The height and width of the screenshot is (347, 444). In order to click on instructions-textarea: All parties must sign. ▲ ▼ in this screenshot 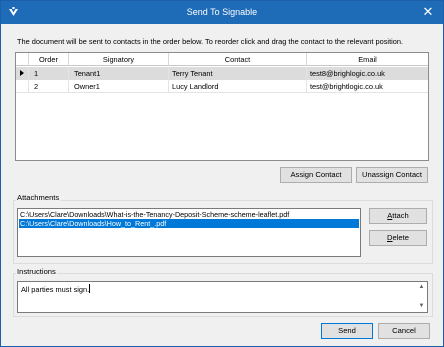, I will do `click(222, 297)`.